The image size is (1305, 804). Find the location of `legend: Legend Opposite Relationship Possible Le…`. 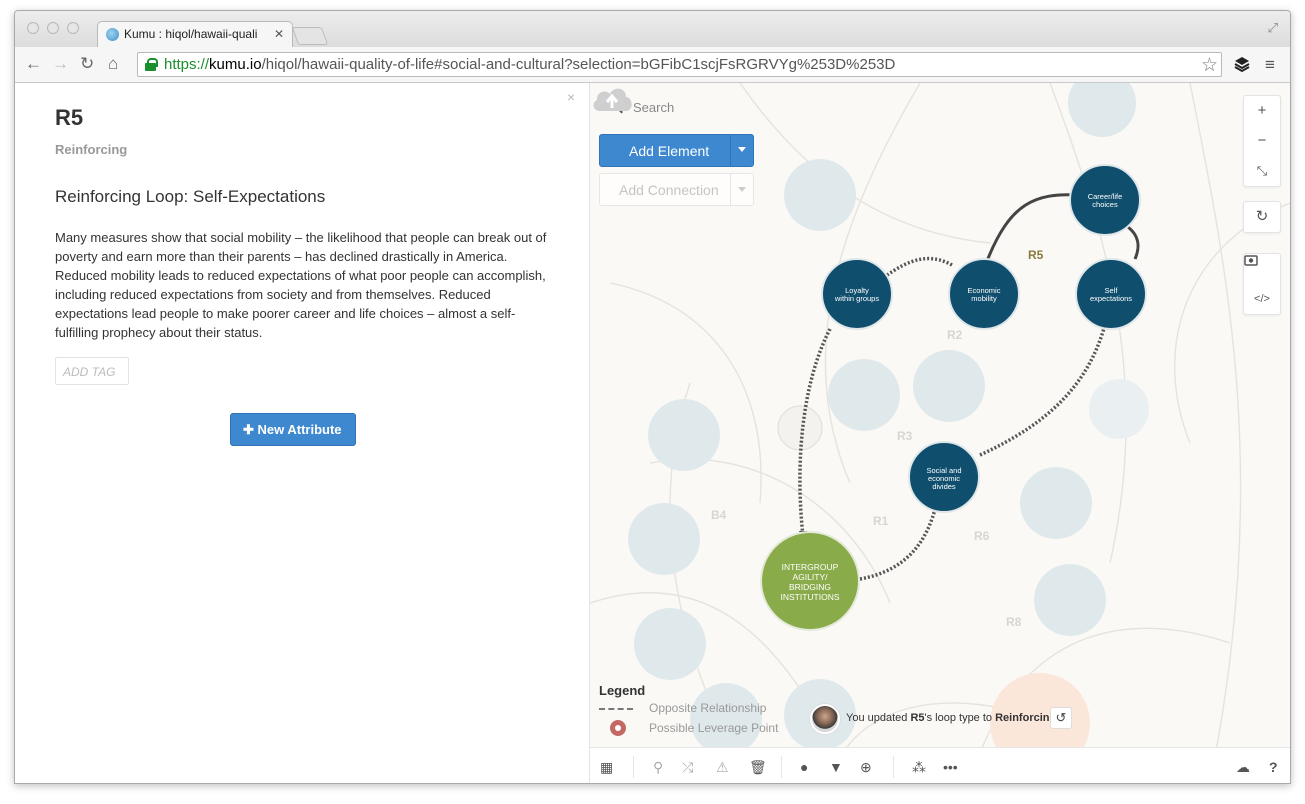

legend: Legend Opposite Relationship Possible Le… is located at coordinates (688, 709).